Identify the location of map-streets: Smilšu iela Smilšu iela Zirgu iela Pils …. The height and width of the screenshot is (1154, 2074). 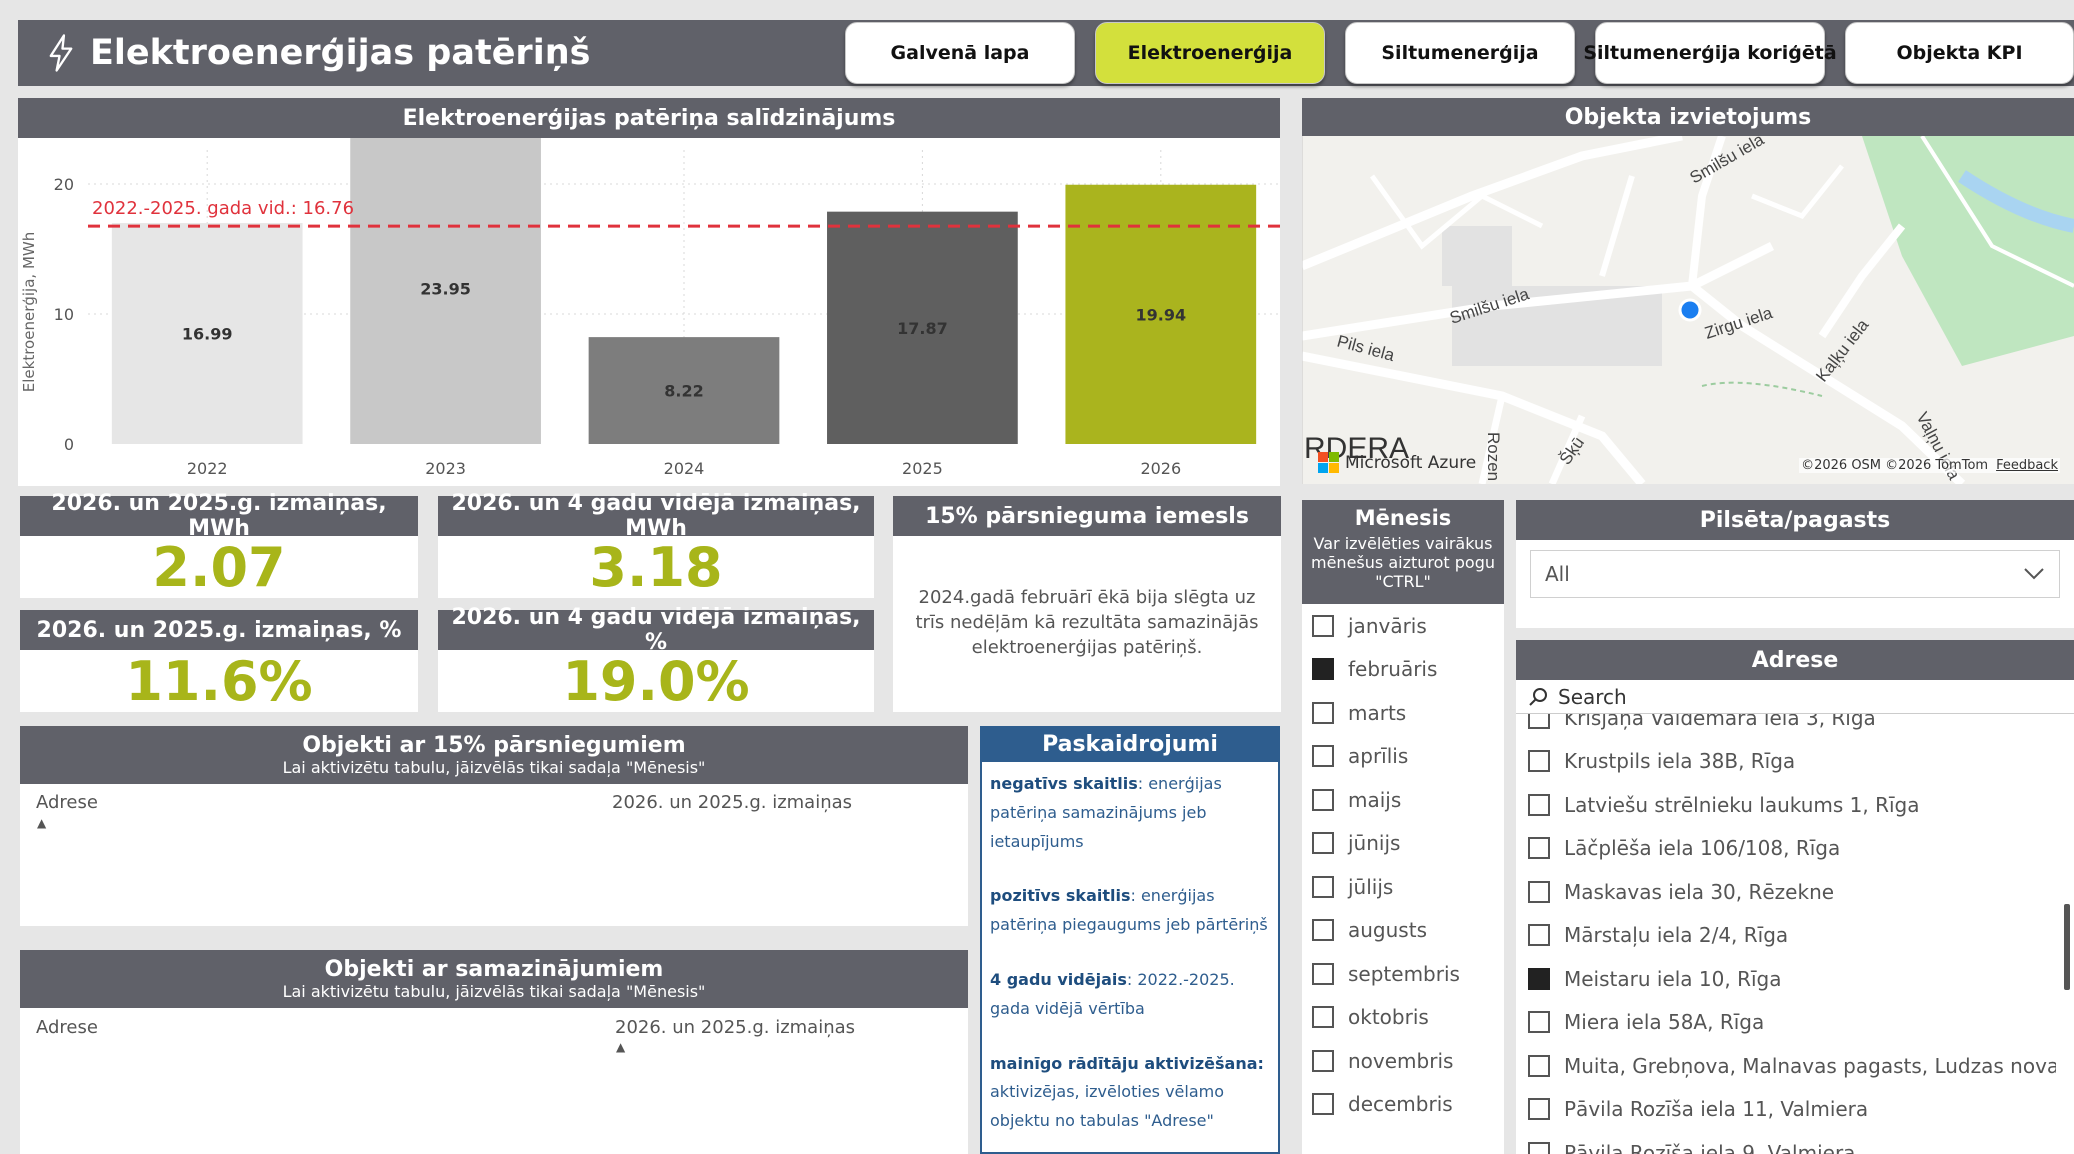
(1688, 310).